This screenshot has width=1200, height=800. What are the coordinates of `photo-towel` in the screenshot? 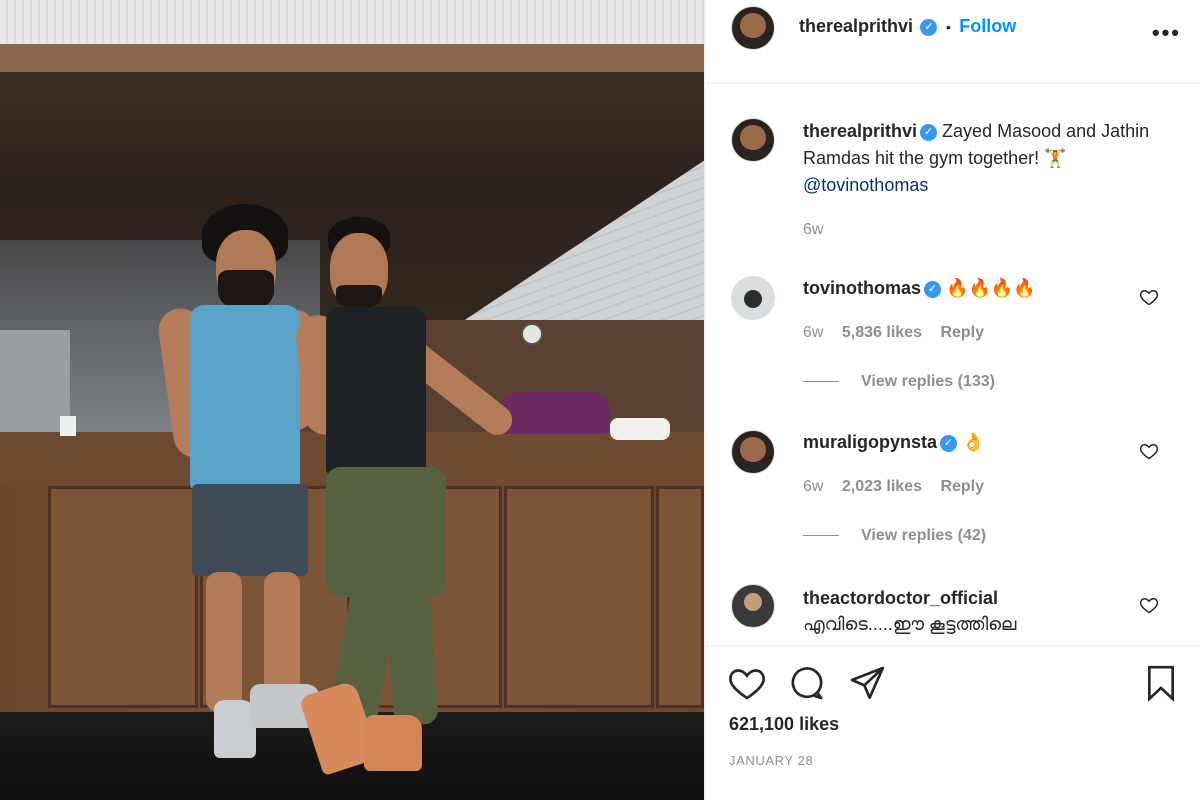 It's located at (640, 429).